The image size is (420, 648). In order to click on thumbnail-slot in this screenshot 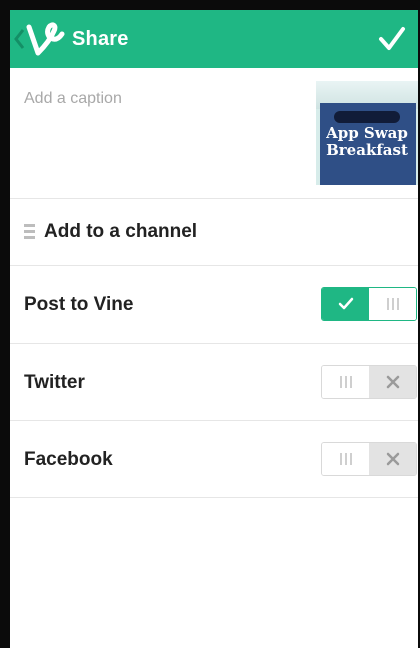, I will do `click(367, 117)`.